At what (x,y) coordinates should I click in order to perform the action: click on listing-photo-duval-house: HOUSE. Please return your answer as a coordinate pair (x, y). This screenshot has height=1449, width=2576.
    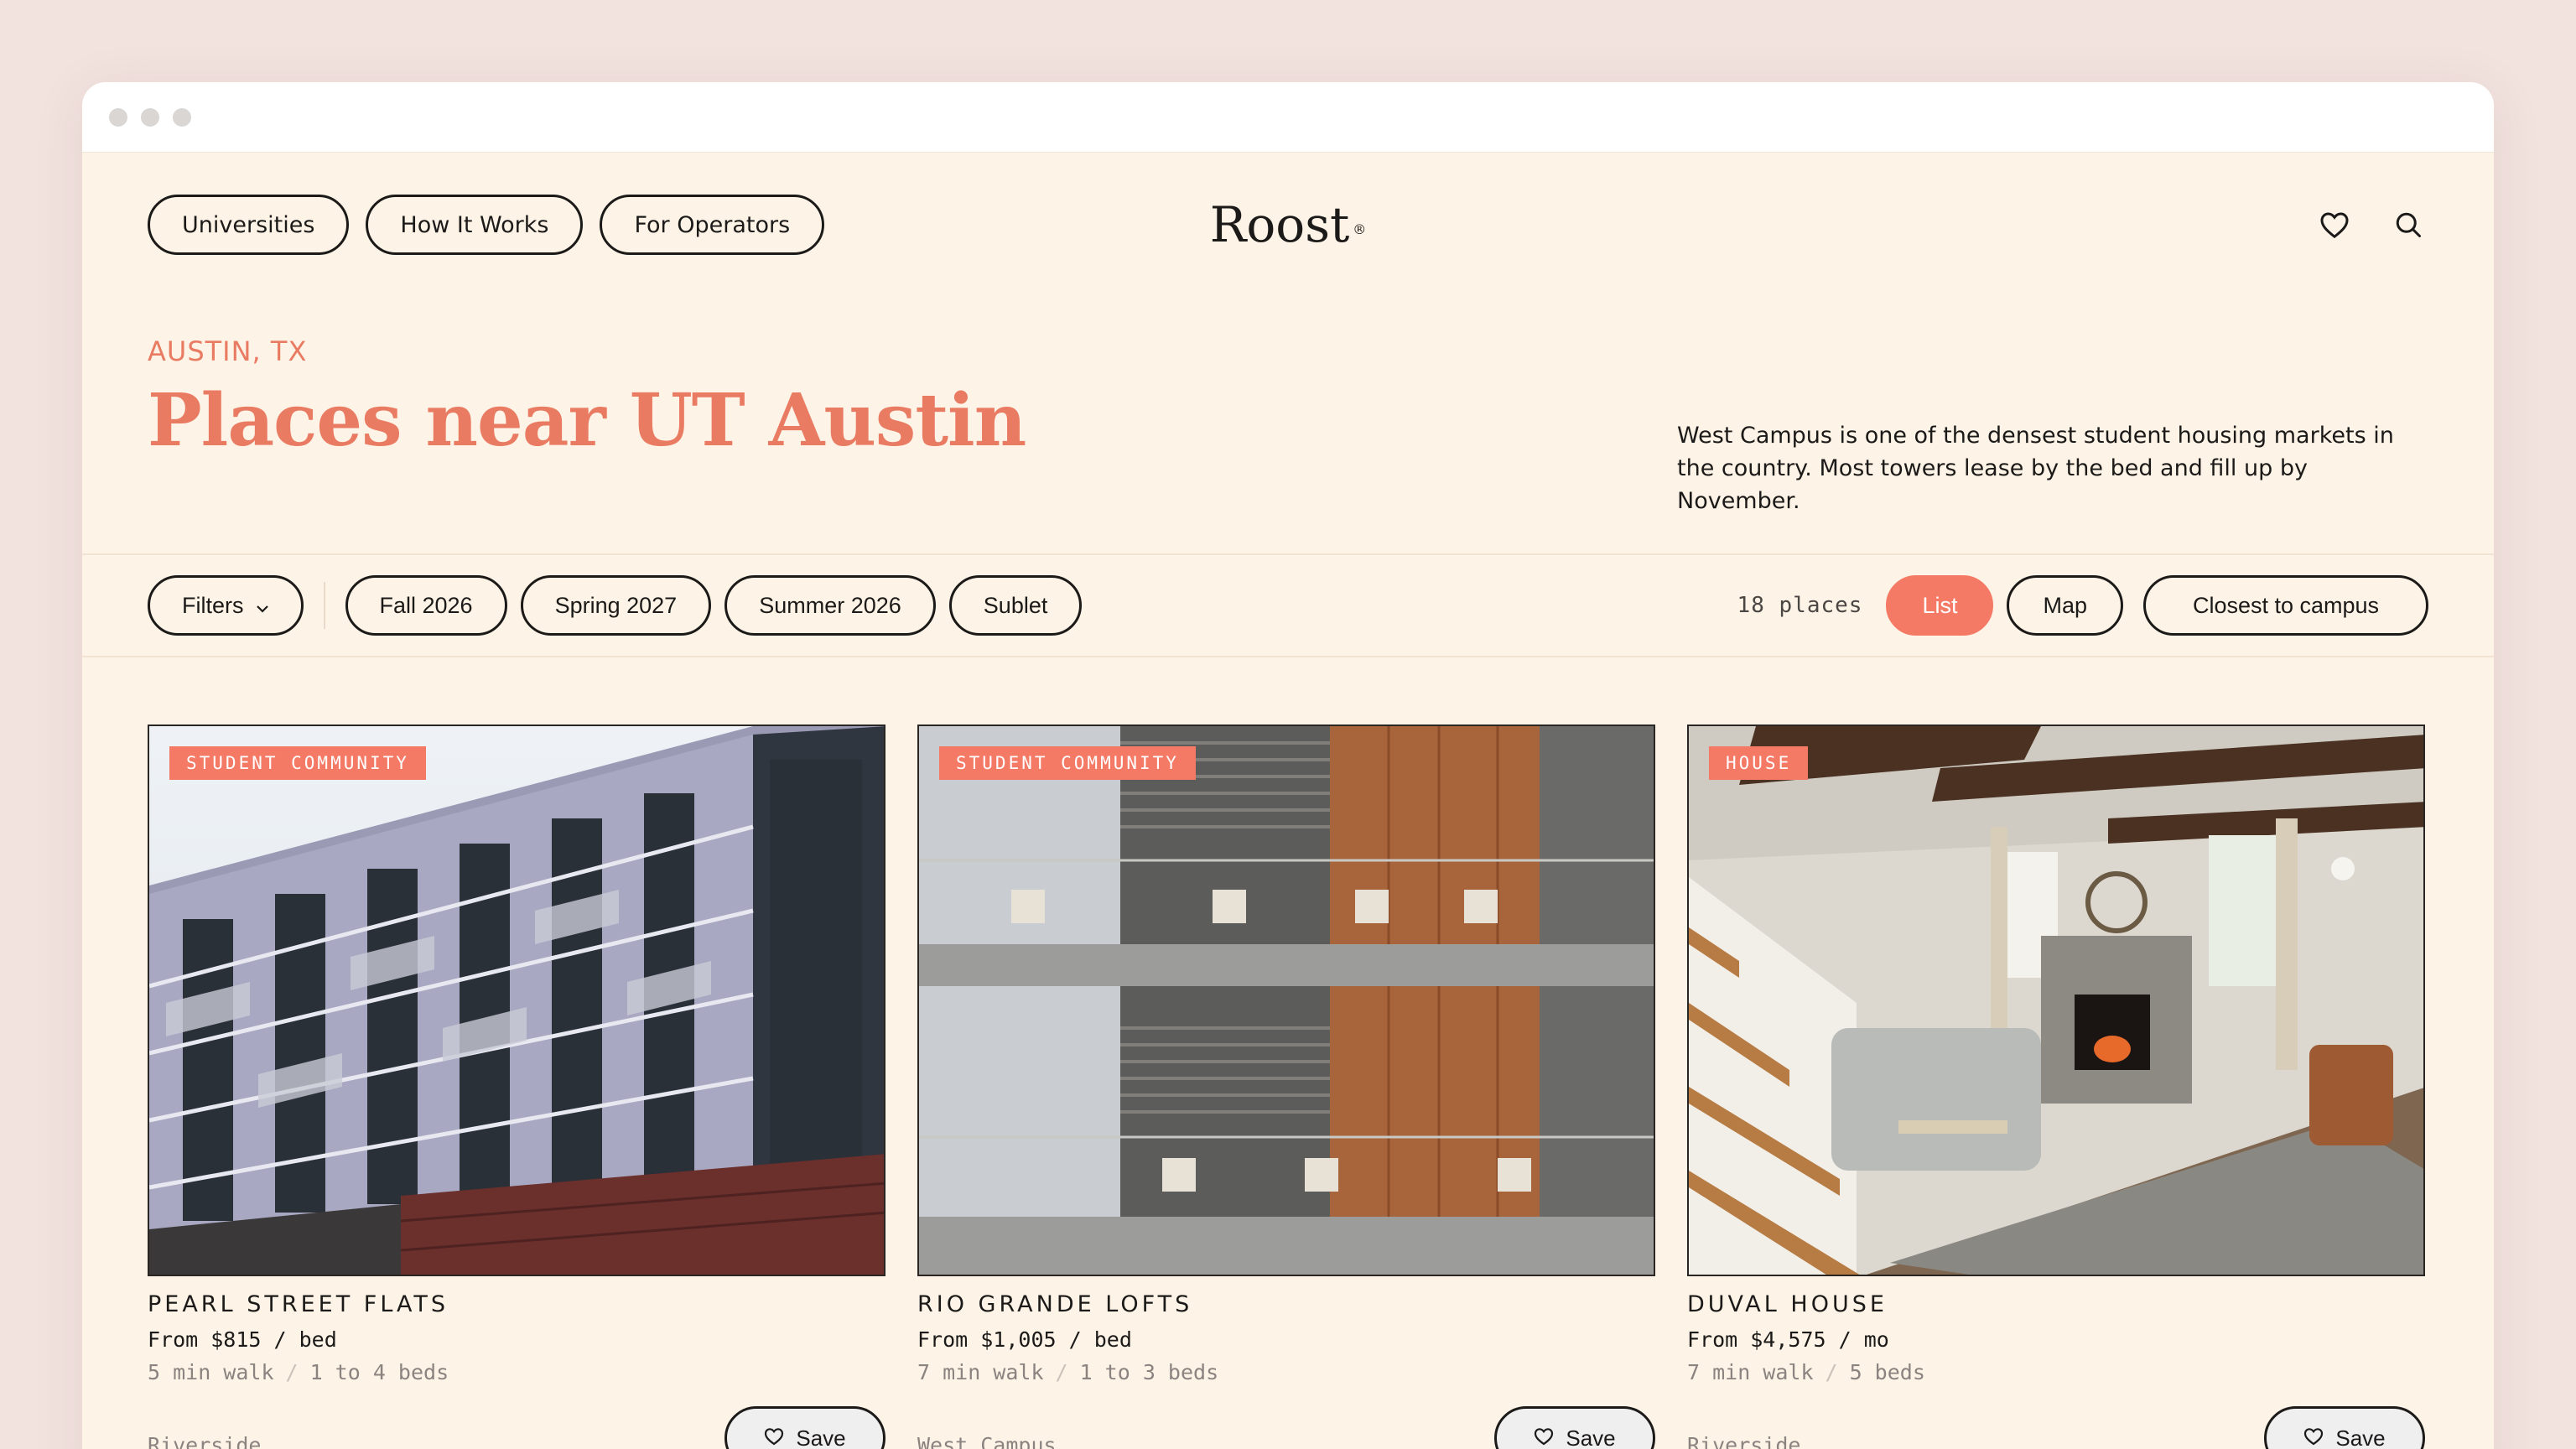
    Looking at the image, I should click on (2056, 1000).